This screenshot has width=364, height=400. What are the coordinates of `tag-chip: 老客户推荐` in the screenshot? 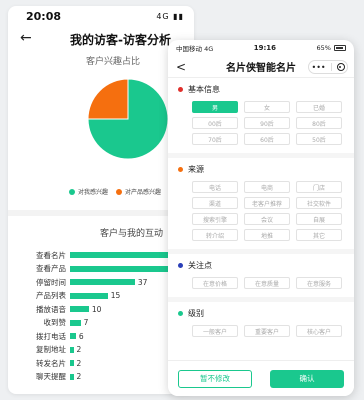 It's located at (267, 203).